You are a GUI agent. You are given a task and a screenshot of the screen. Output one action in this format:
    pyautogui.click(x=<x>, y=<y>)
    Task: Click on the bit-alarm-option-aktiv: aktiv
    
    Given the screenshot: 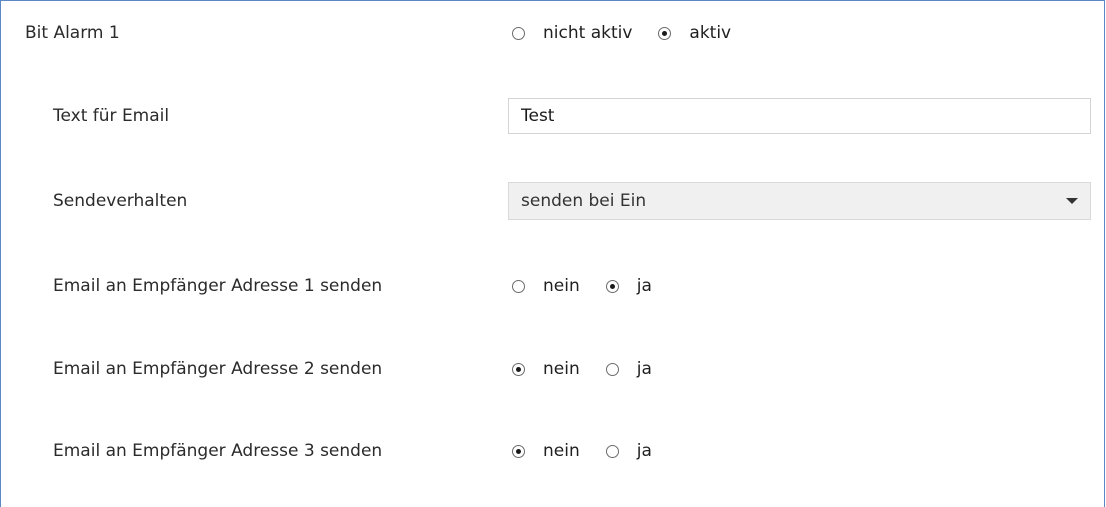 What is the action you would take?
    pyautogui.click(x=694, y=33)
    